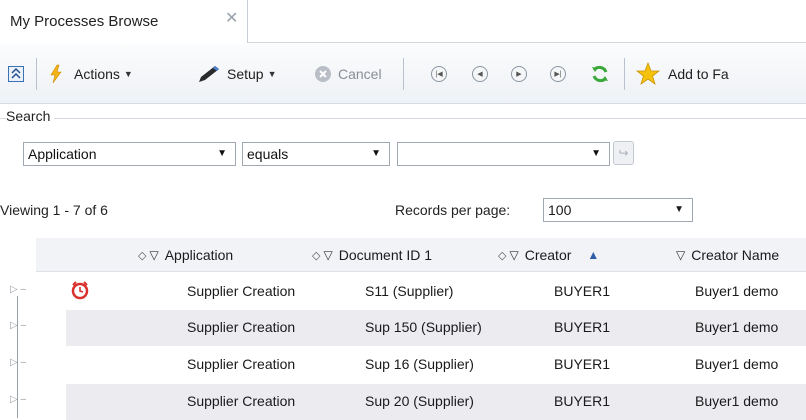 The width and height of the screenshot is (806, 420). Describe the element at coordinates (423, 327) in the screenshot. I see `cell-document-id: Sup 150 (Supplier)` at that location.